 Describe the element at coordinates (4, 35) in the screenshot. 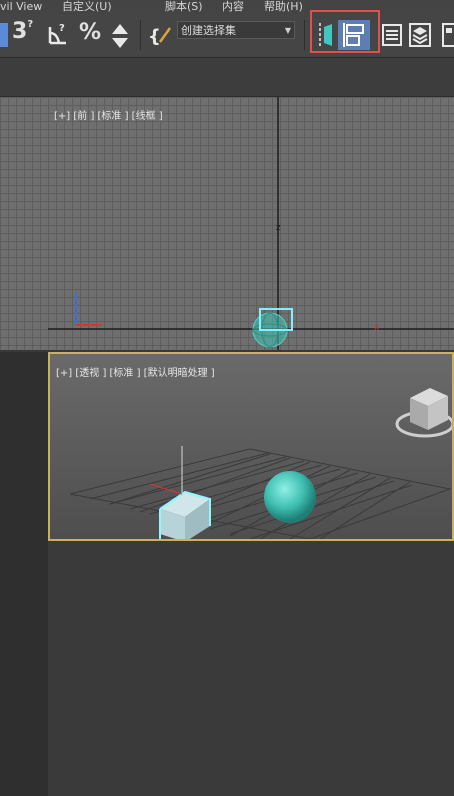

I see `partial-tool-icon` at that location.